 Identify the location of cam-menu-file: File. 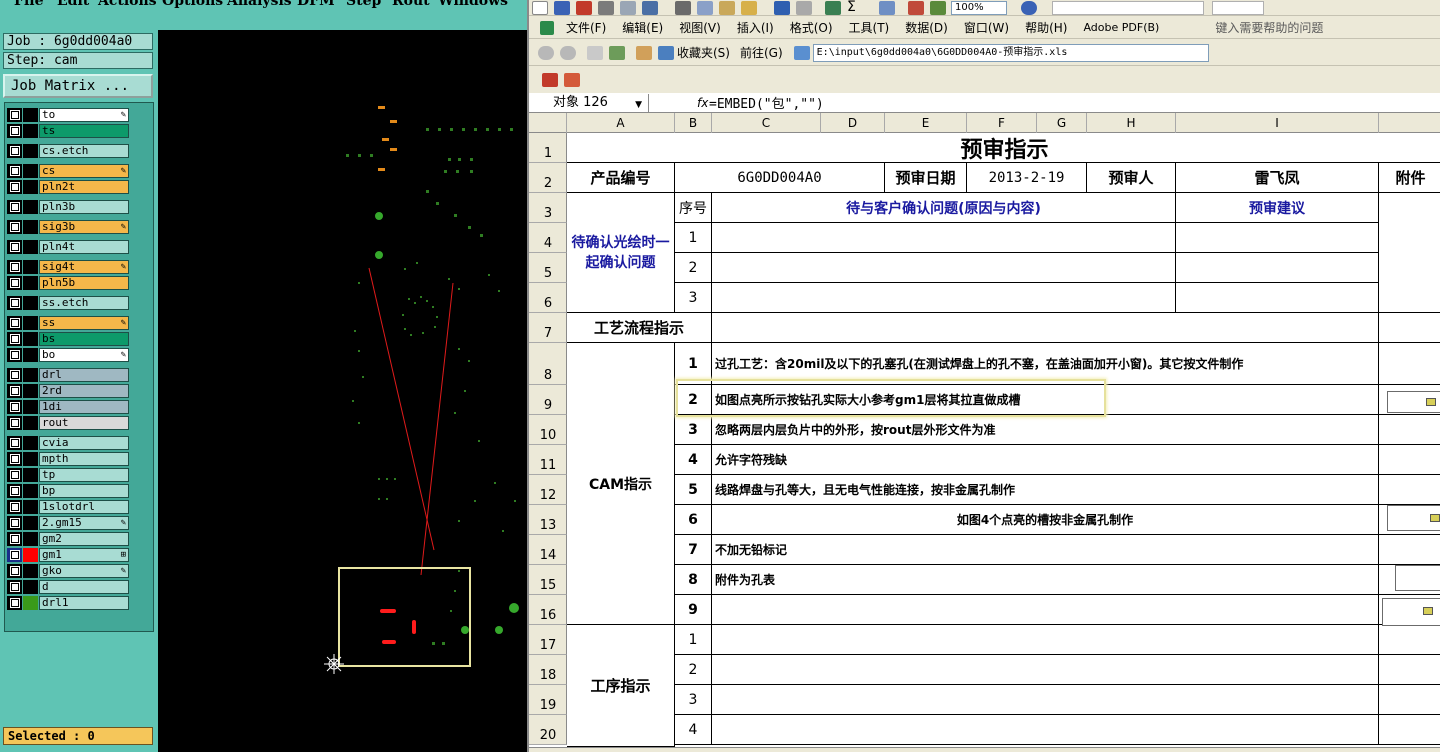
(28, 7).